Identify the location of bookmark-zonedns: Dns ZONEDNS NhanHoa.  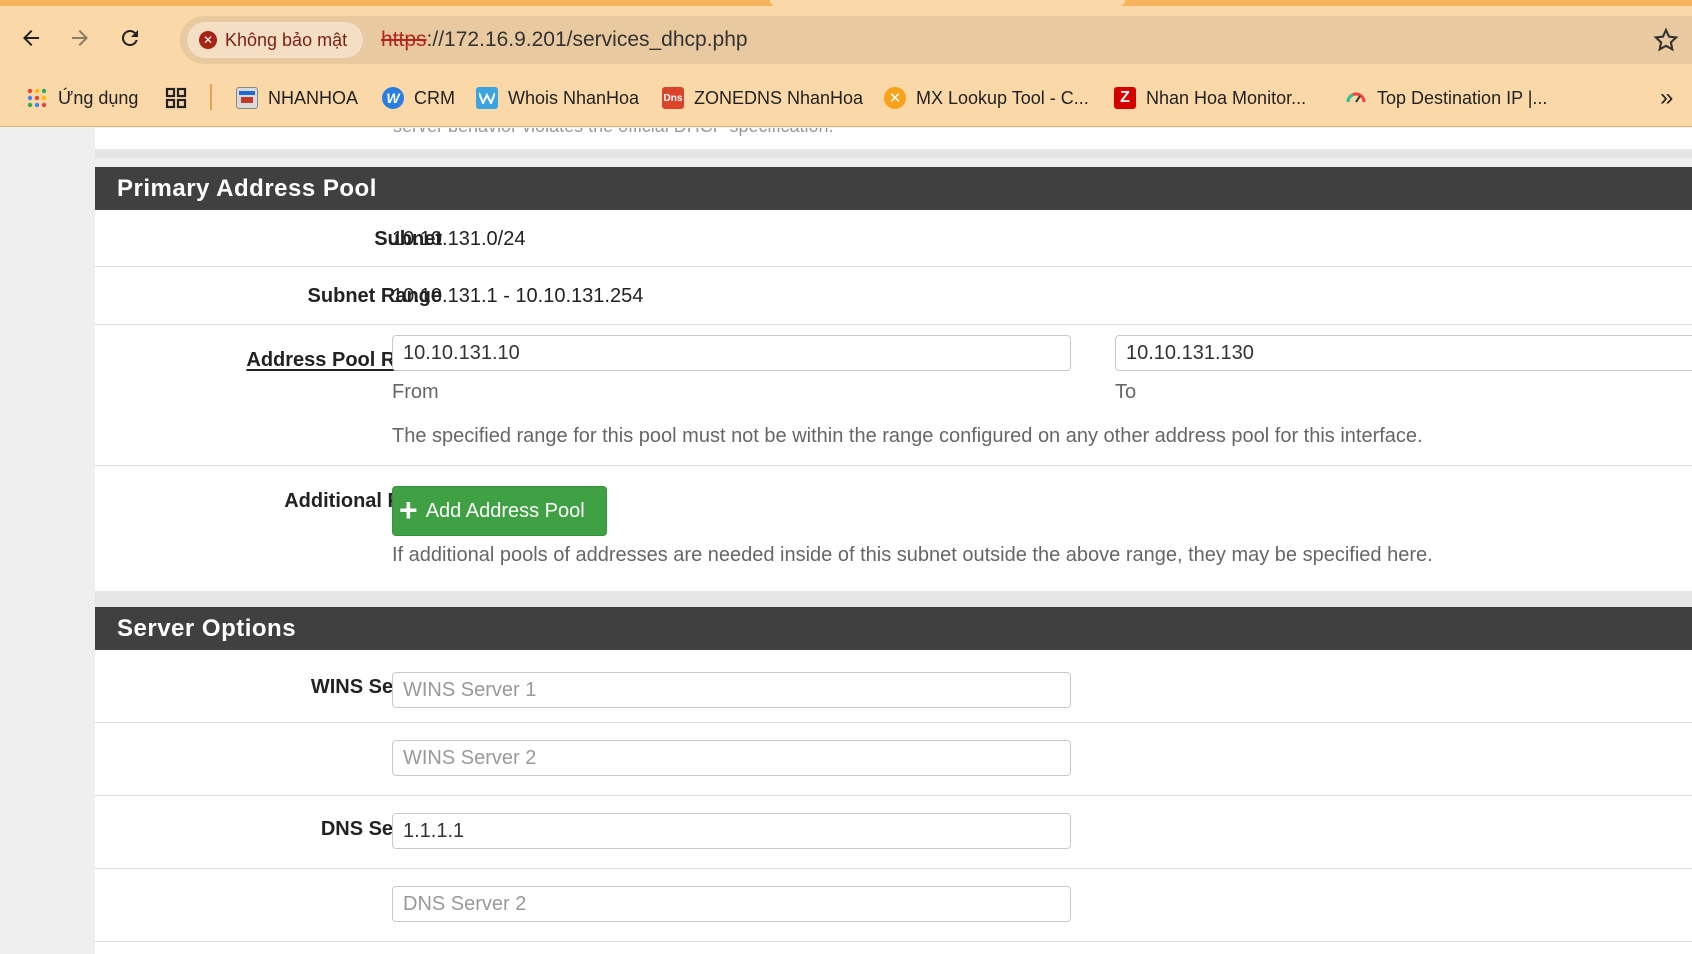
(762, 98).